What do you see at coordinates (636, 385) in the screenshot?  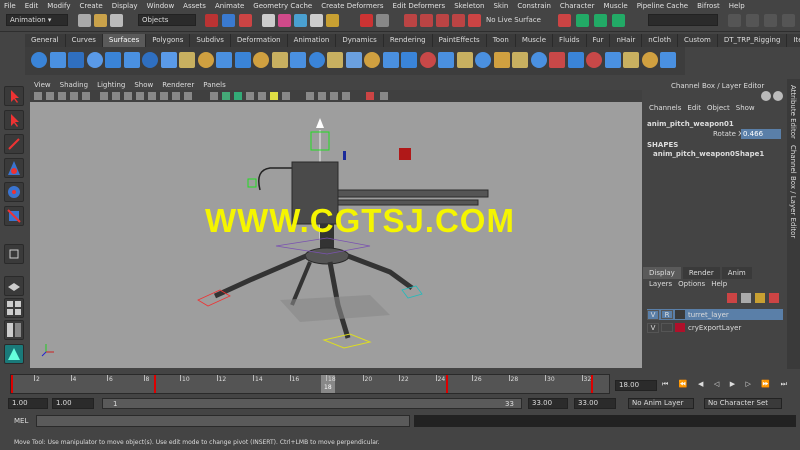 I see `current-frame-field: 18.00` at bounding box center [636, 385].